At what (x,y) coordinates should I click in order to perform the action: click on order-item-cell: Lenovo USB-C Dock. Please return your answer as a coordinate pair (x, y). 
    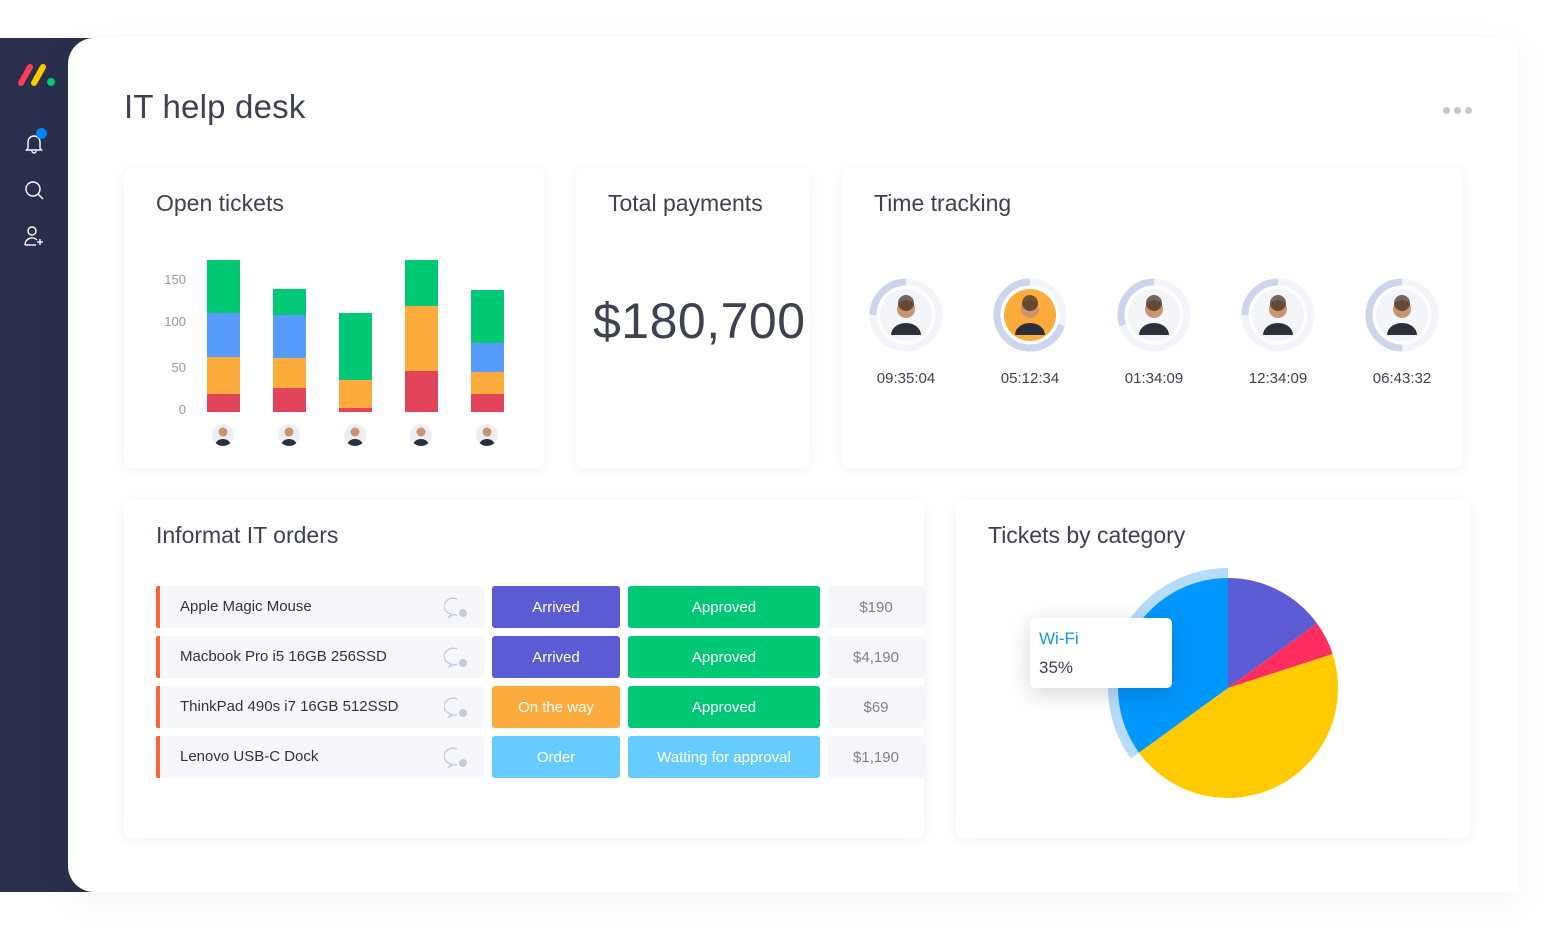
    Looking at the image, I should click on (320, 757).